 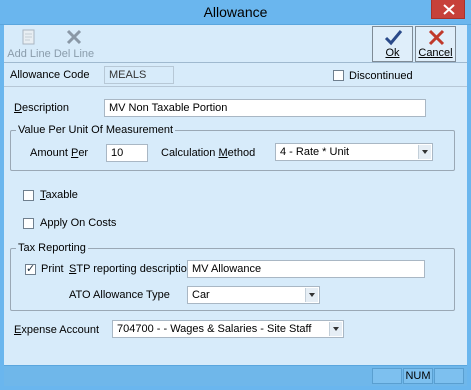 What do you see at coordinates (28, 195) in the screenshot?
I see `taxable-checkbox` at bounding box center [28, 195].